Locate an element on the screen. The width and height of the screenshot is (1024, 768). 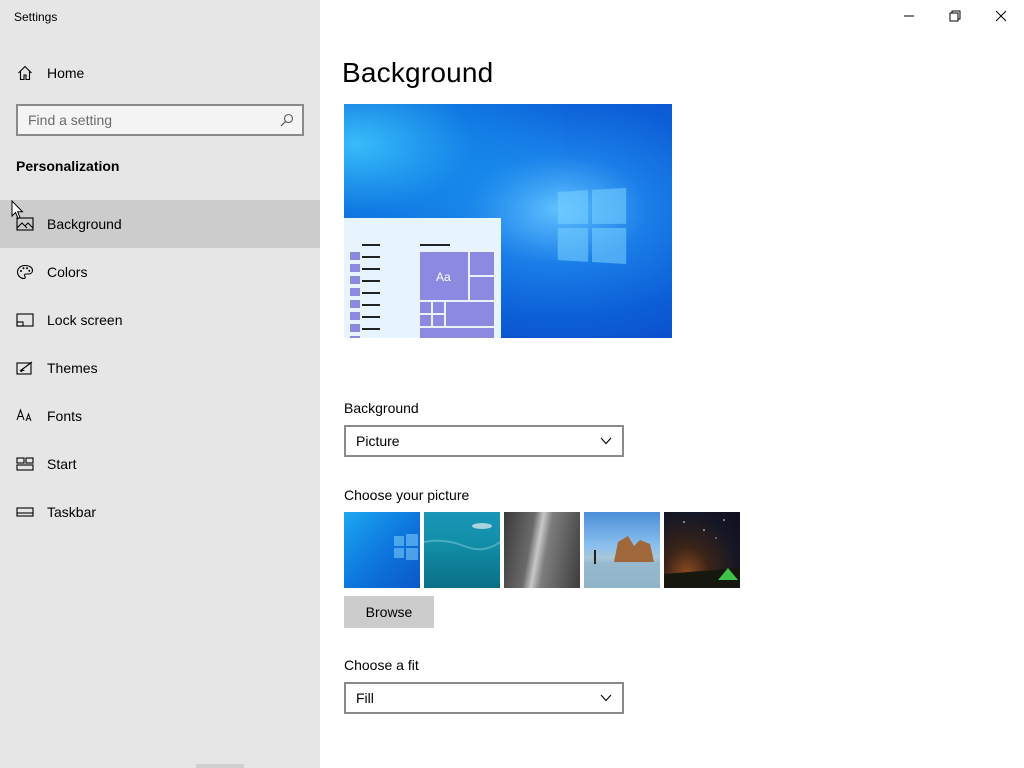
minimize-icon is located at coordinates (909, 16).